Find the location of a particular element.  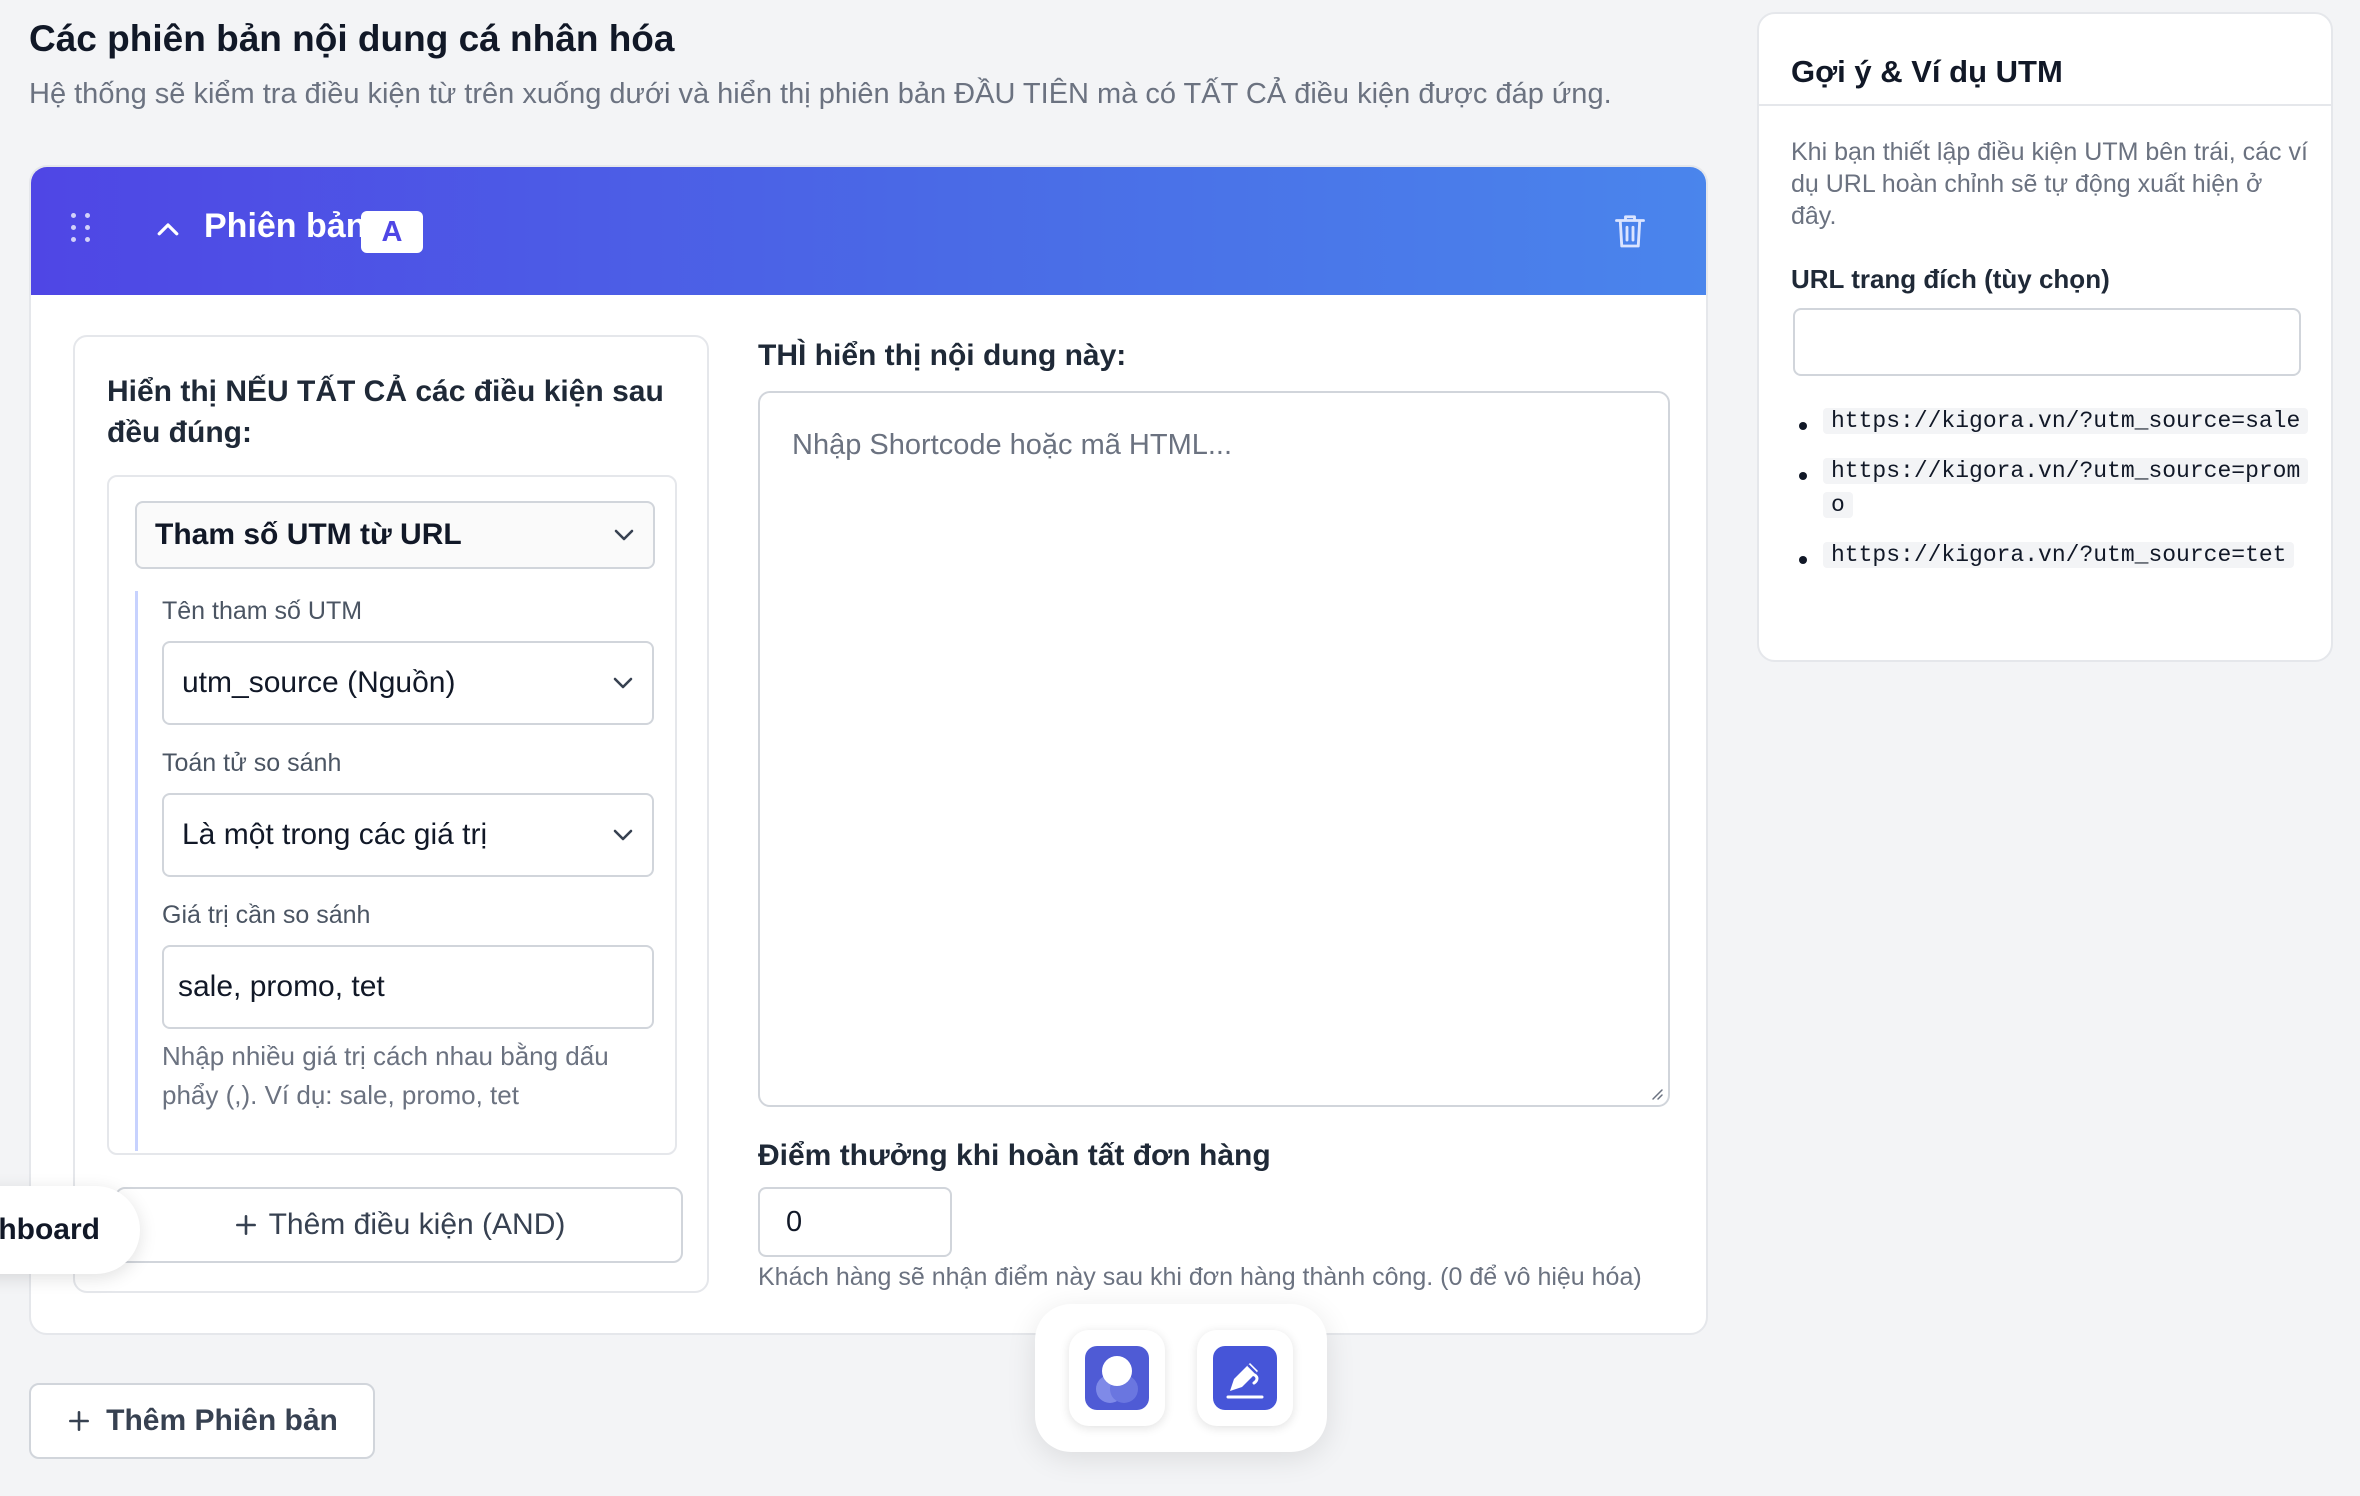

trash-icon is located at coordinates (1630, 231).